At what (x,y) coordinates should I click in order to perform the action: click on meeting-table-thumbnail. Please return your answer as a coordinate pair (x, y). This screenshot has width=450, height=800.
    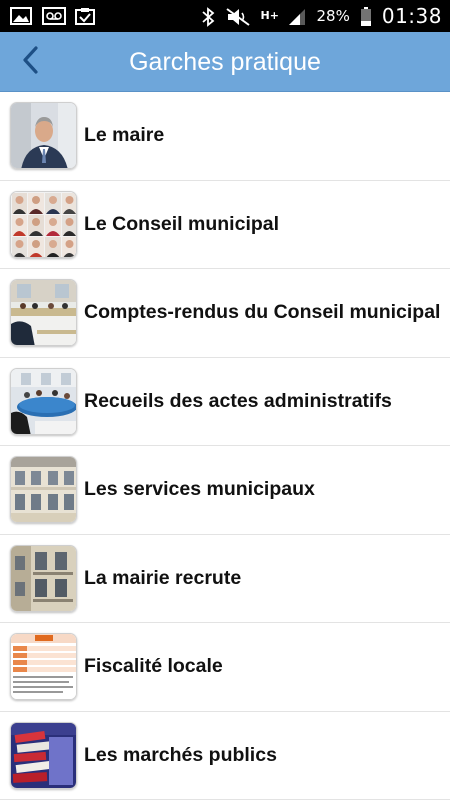
    Looking at the image, I should click on (43, 401).